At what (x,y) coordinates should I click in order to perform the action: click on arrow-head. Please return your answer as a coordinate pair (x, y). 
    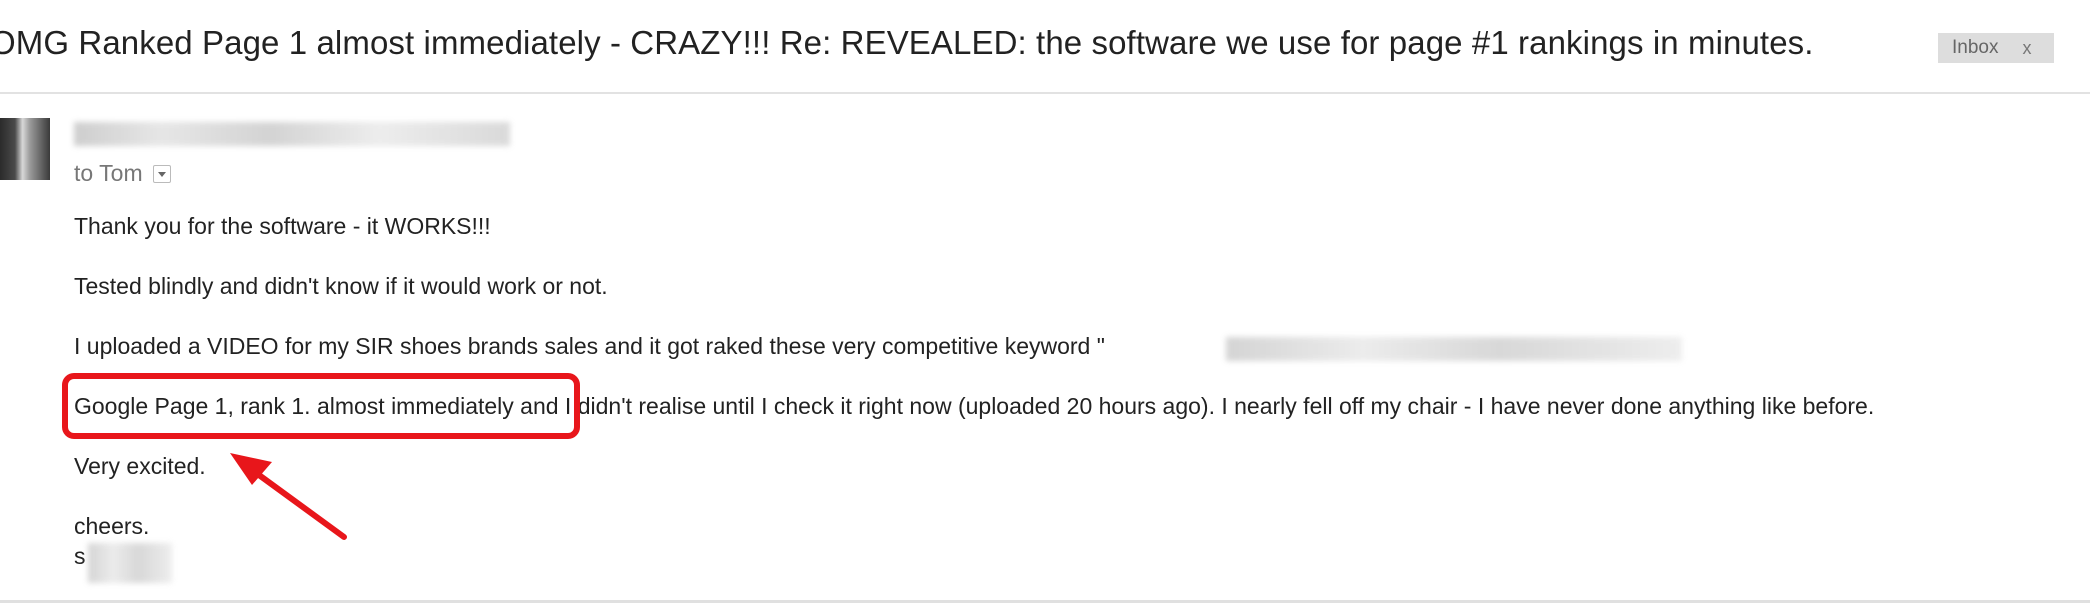
    Looking at the image, I should click on (251, 469).